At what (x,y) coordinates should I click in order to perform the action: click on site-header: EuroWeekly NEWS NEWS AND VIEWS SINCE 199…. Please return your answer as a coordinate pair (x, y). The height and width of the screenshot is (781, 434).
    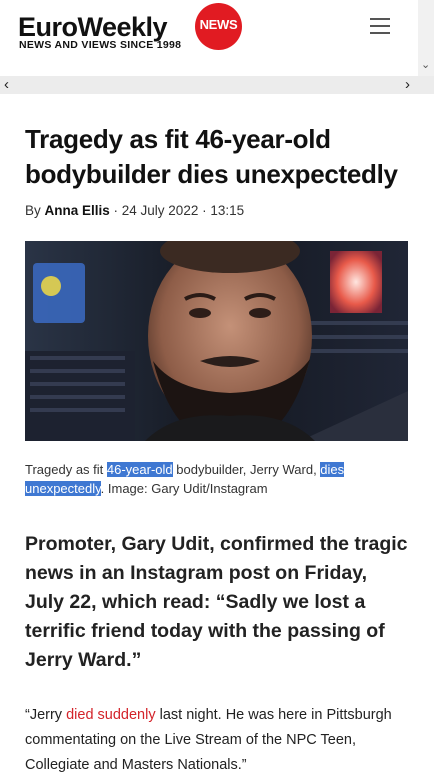
    Looking at the image, I should click on (217, 37).